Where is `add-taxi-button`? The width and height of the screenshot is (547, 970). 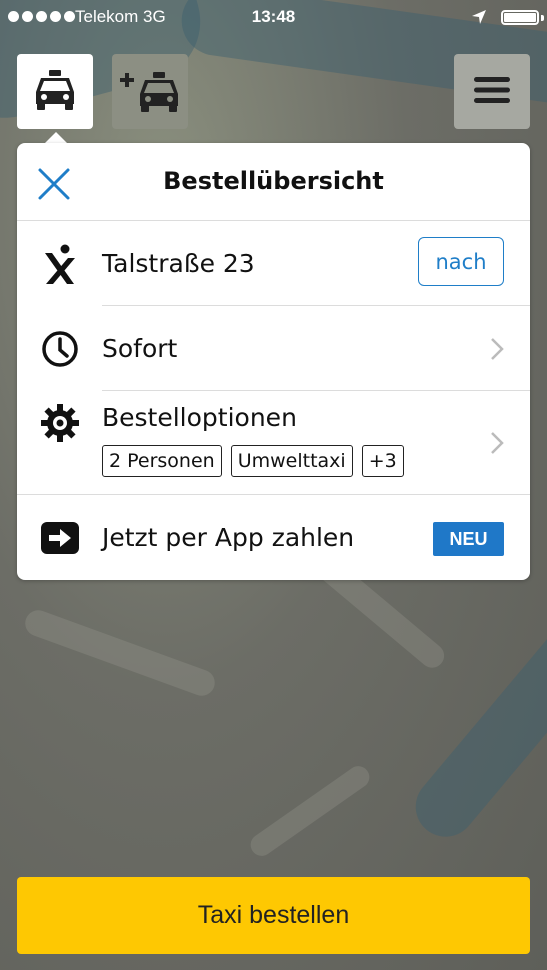 add-taxi-button is located at coordinates (150, 91).